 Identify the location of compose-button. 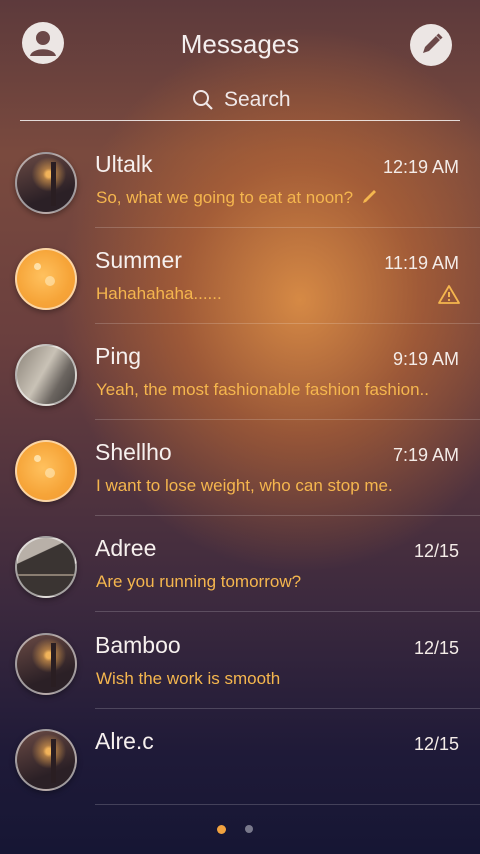
(431, 45).